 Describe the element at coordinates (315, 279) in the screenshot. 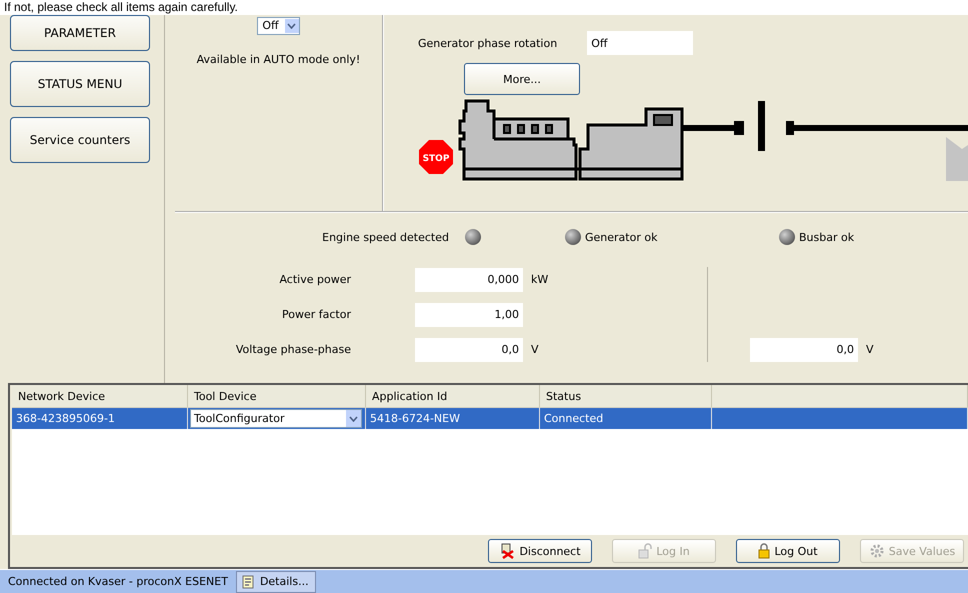

I see `measurement-label: Active power` at that location.